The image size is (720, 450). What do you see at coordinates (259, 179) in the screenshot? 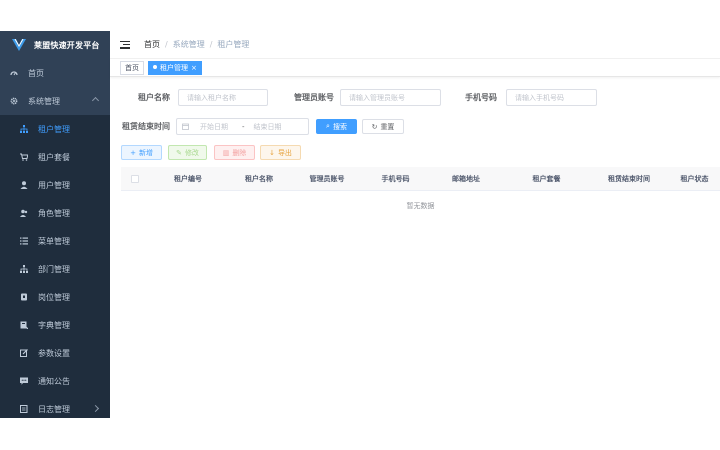
I see `column-header: 租户名称` at bounding box center [259, 179].